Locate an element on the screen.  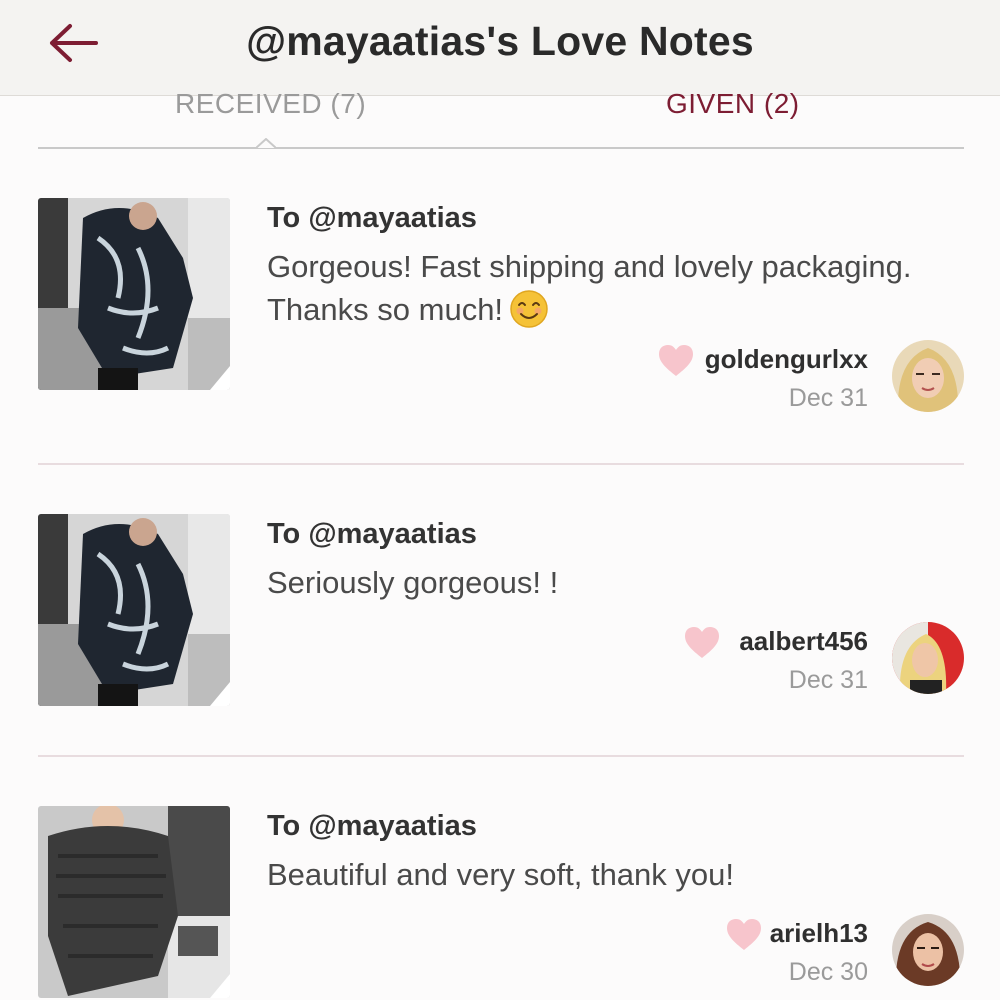
note-date: Dec 30 is located at coordinates (828, 972).